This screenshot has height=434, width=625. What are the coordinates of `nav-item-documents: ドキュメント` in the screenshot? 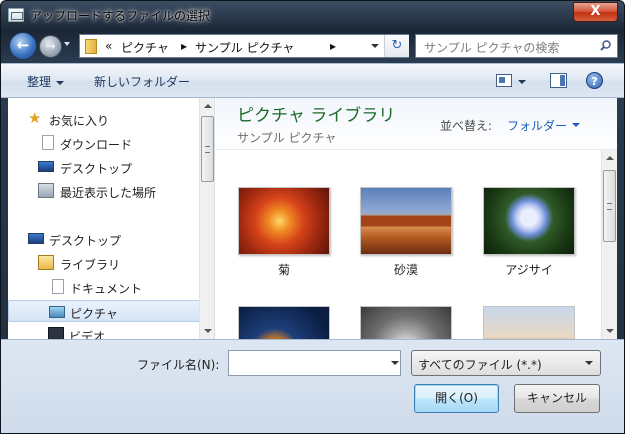 It's located at (104, 287).